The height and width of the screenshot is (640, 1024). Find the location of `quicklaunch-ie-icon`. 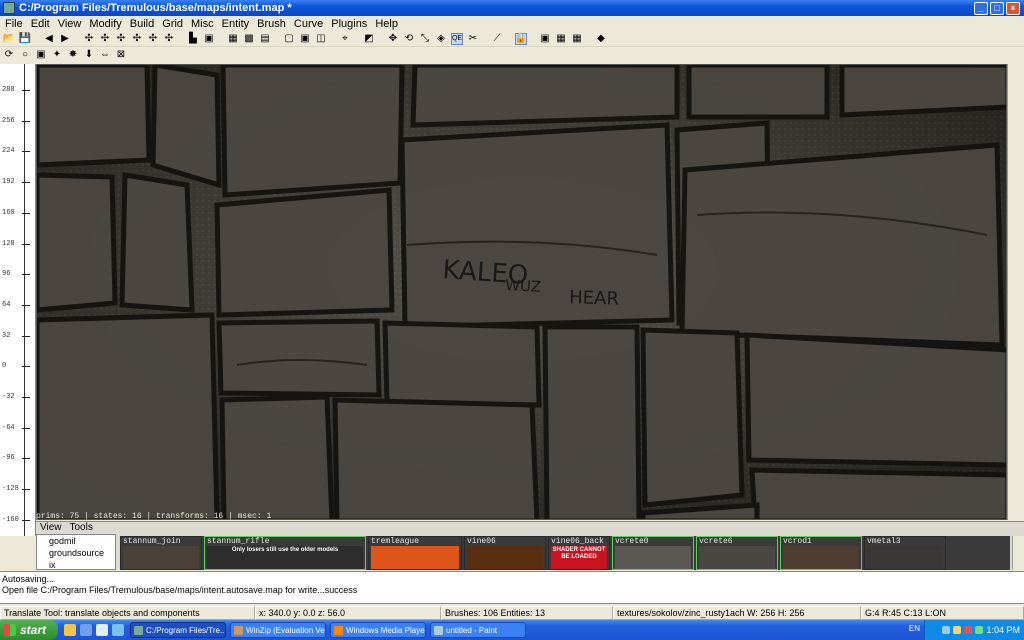

quicklaunch-ie-icon is located at coordinates (86, 630).